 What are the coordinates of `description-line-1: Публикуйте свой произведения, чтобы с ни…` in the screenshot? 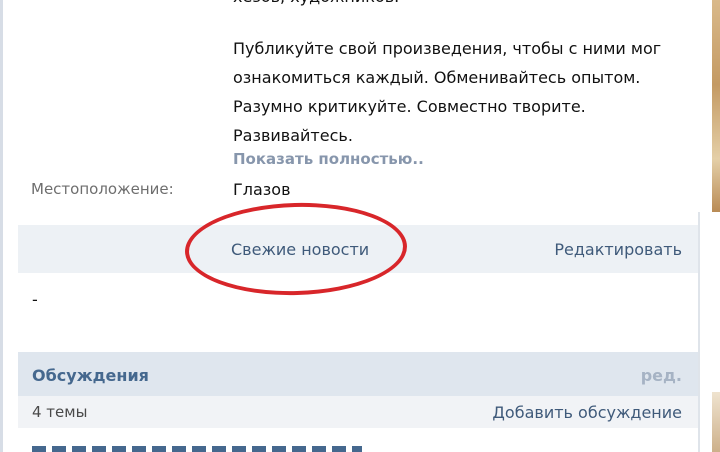 It's located at (447, 48).